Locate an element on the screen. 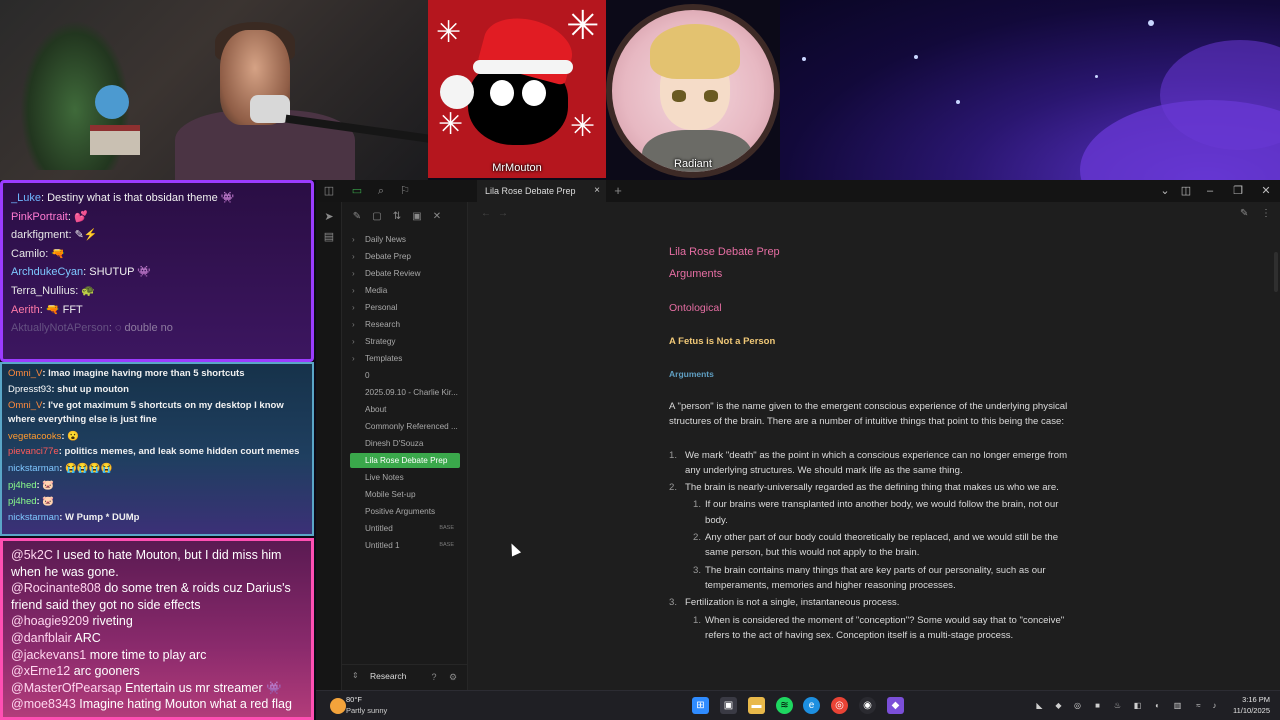  chat-username: _Luke is located at coordinates (26, 198).